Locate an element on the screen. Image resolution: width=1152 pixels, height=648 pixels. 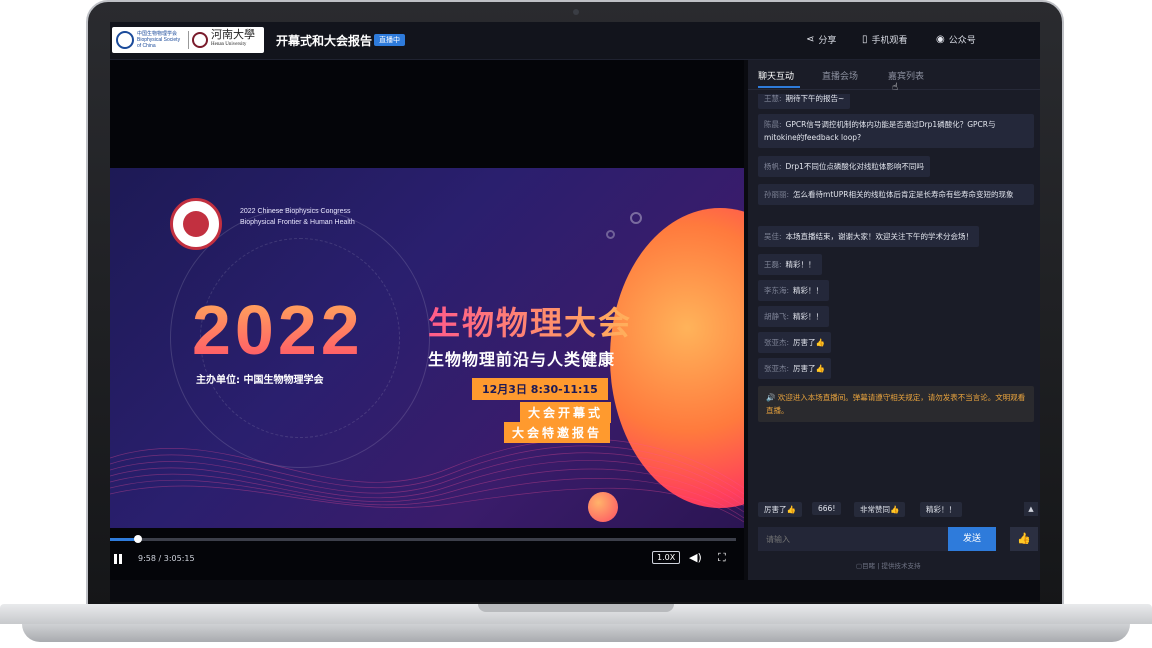
chat-author: 陈晨: is located at coordinates (773, 124).